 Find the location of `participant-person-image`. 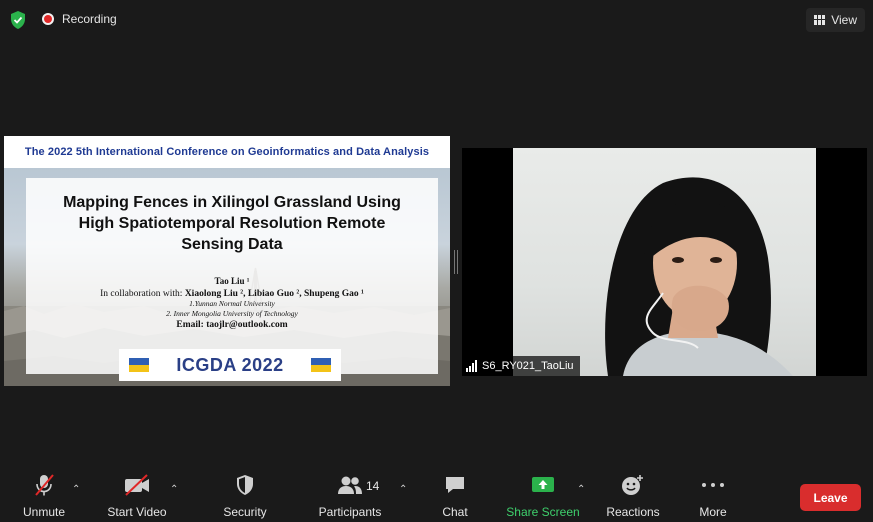

participant-person-image is located at coordinates (699, 276).